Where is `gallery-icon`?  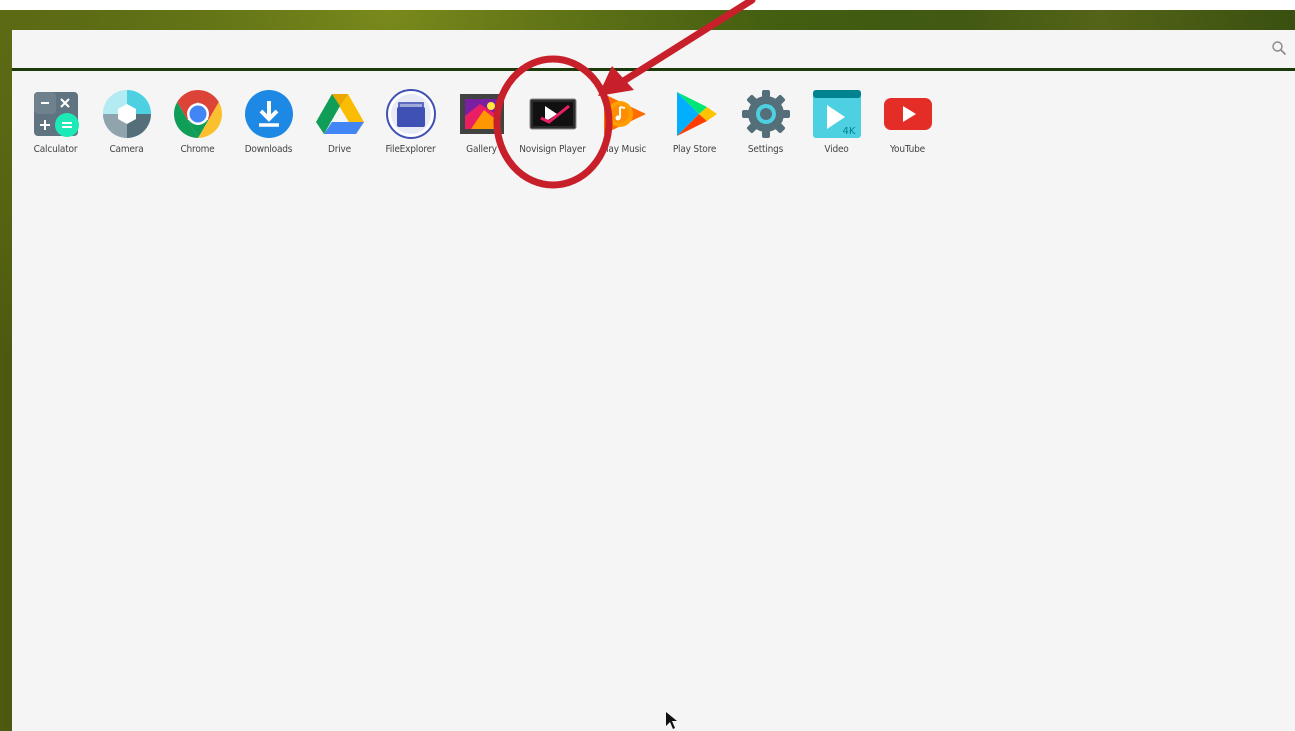 gallery-icon is located at coordinates (481, 114).